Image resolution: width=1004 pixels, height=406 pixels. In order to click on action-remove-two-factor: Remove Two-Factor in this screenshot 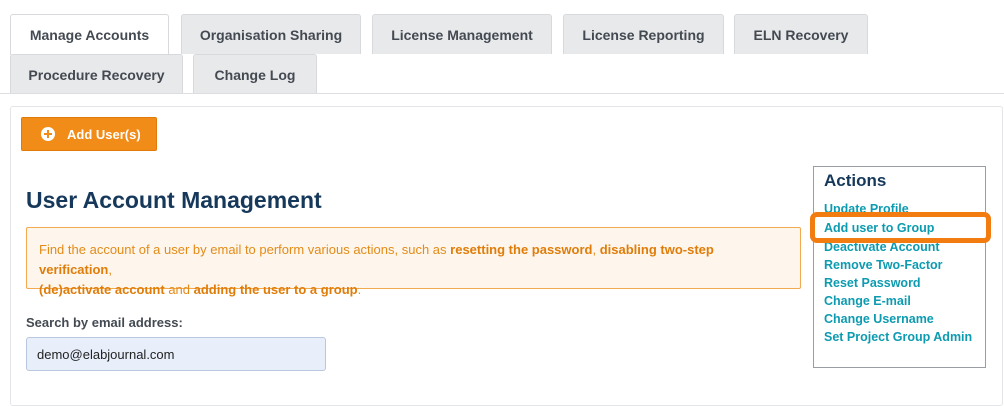, I will do `click(883, 265)`.